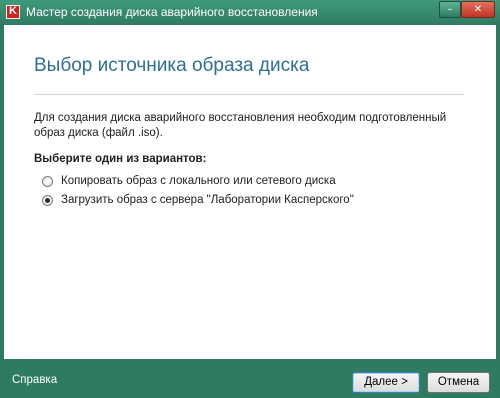 The width and height of the screenshot is (500, 398). What do you see at coordinates (120, 159) in the screenshot?
I see `options-label: Выберите один из вариантов:` at bounding box center [120, 159].